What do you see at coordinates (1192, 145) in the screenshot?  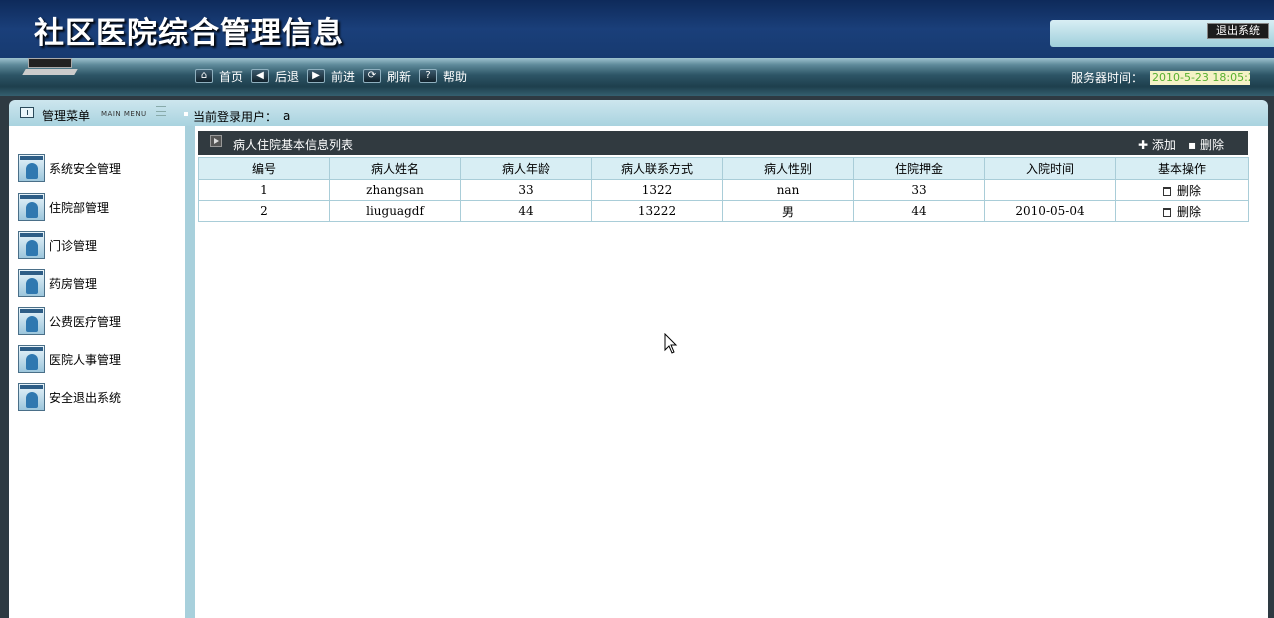 I see `delete-icon: ▪` at bounding box center [1192, 145].